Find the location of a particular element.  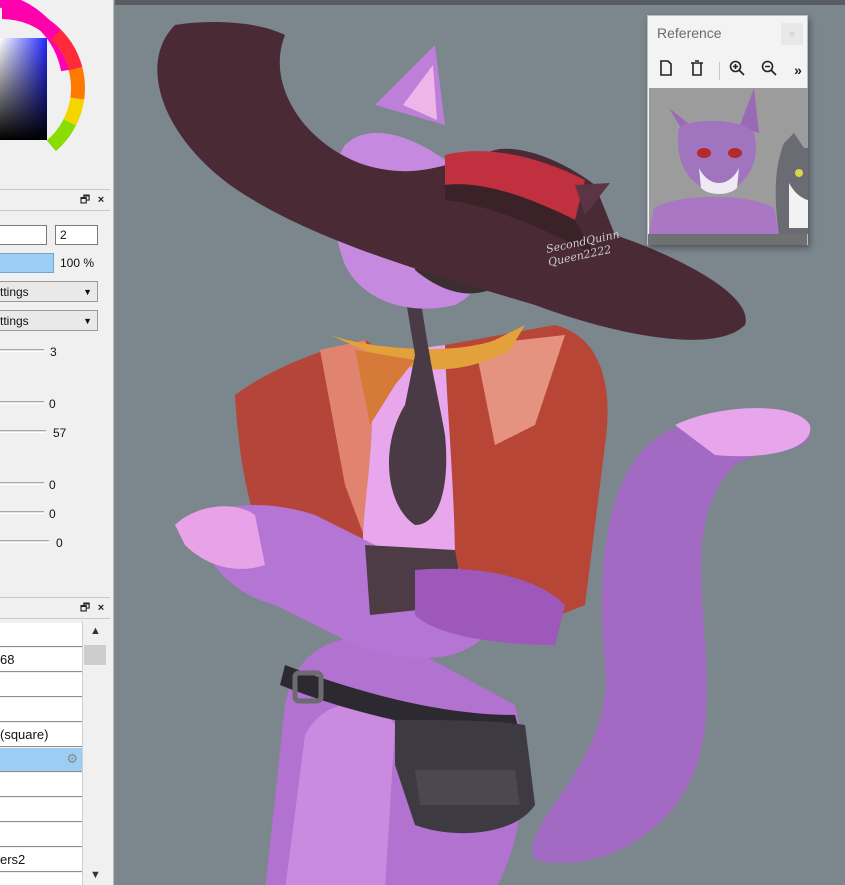

reference-toolbar: » is located at coordinates (727, 70).